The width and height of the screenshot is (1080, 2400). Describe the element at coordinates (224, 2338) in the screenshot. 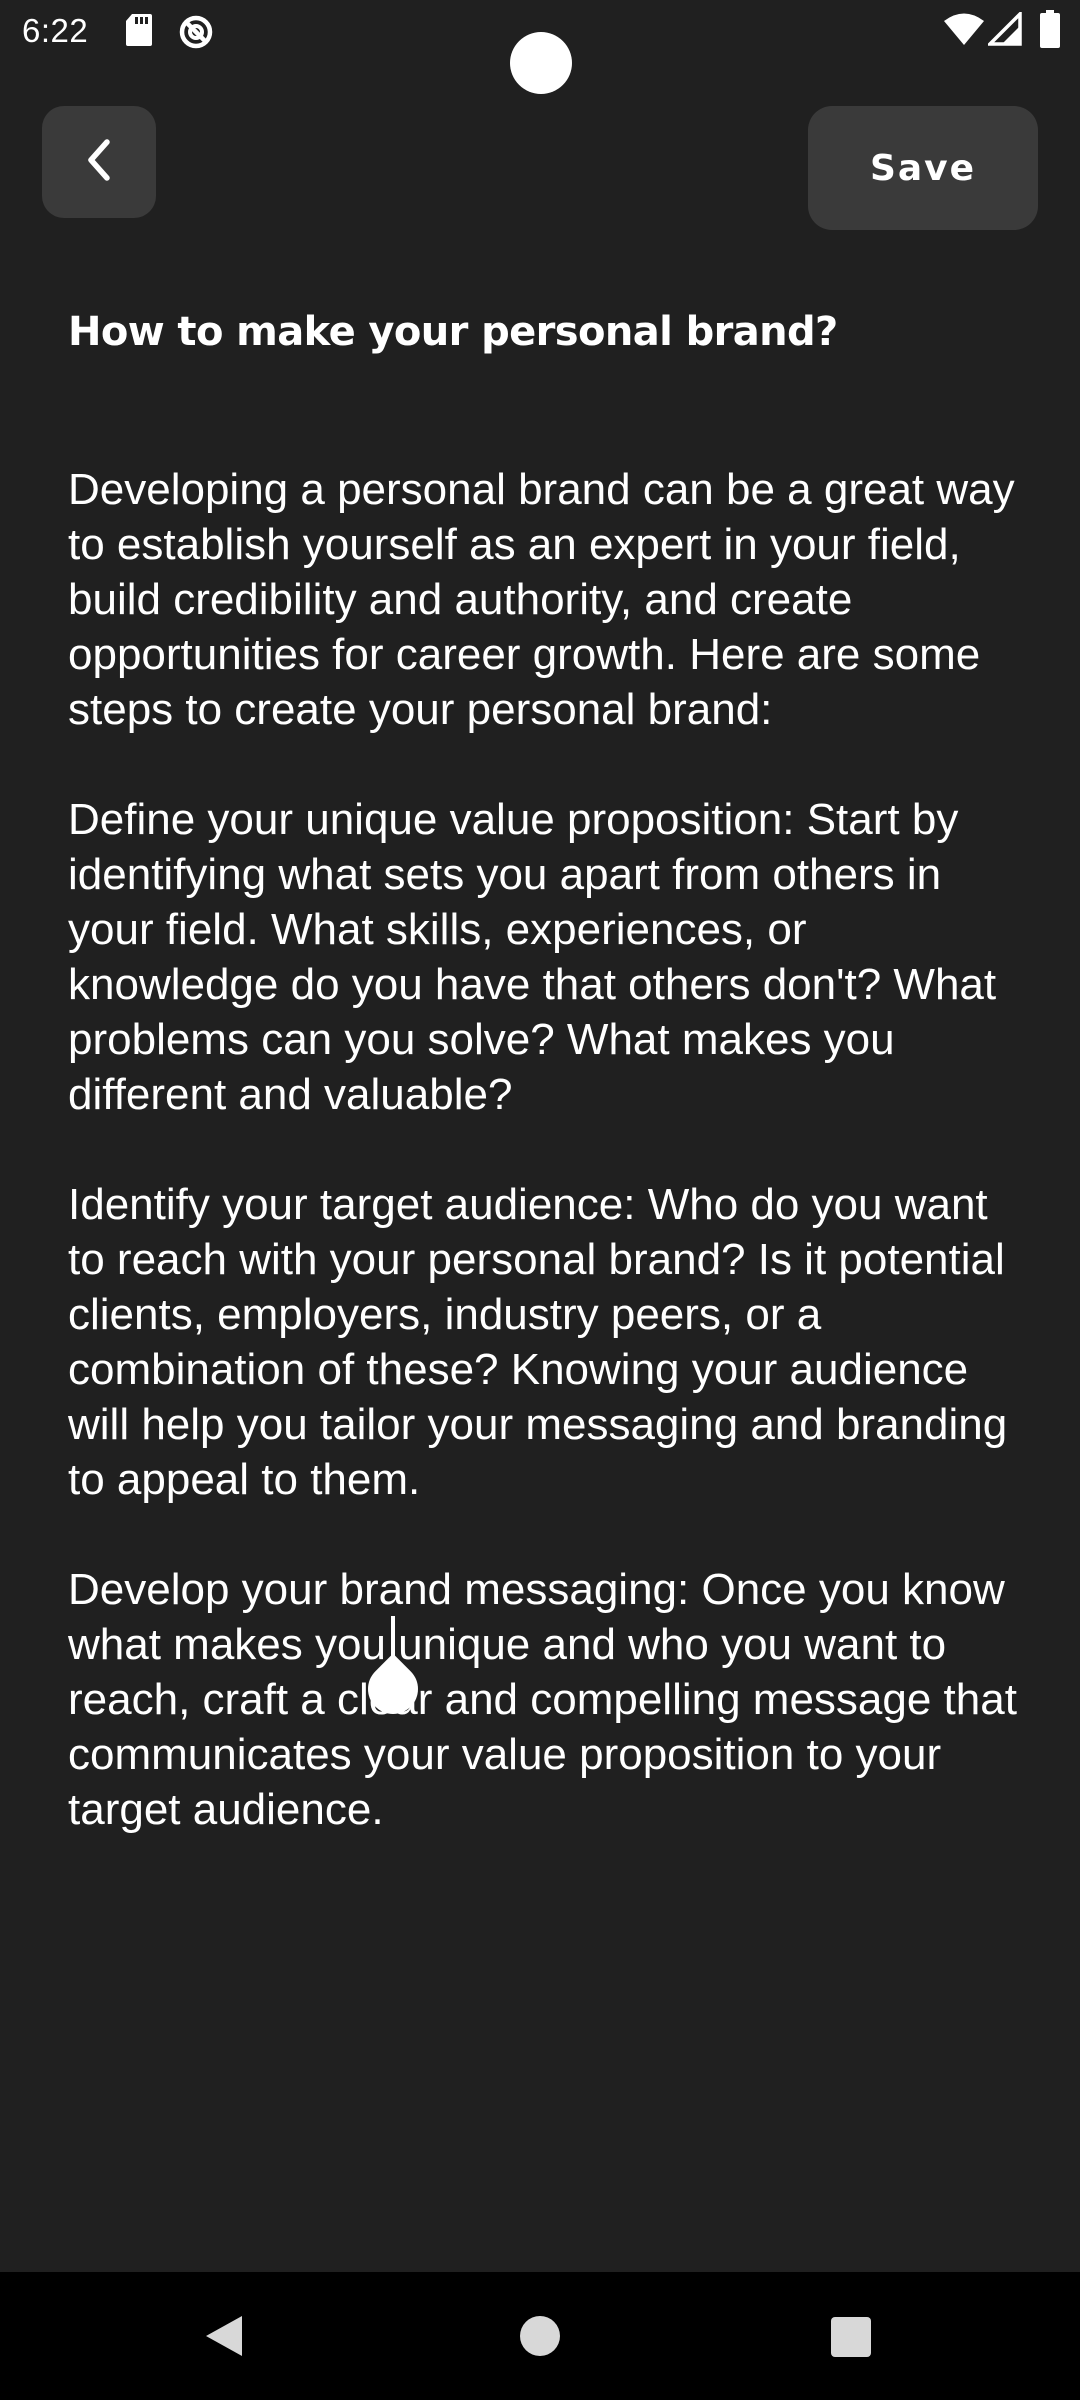

I see `nav-back-icon` at that location.